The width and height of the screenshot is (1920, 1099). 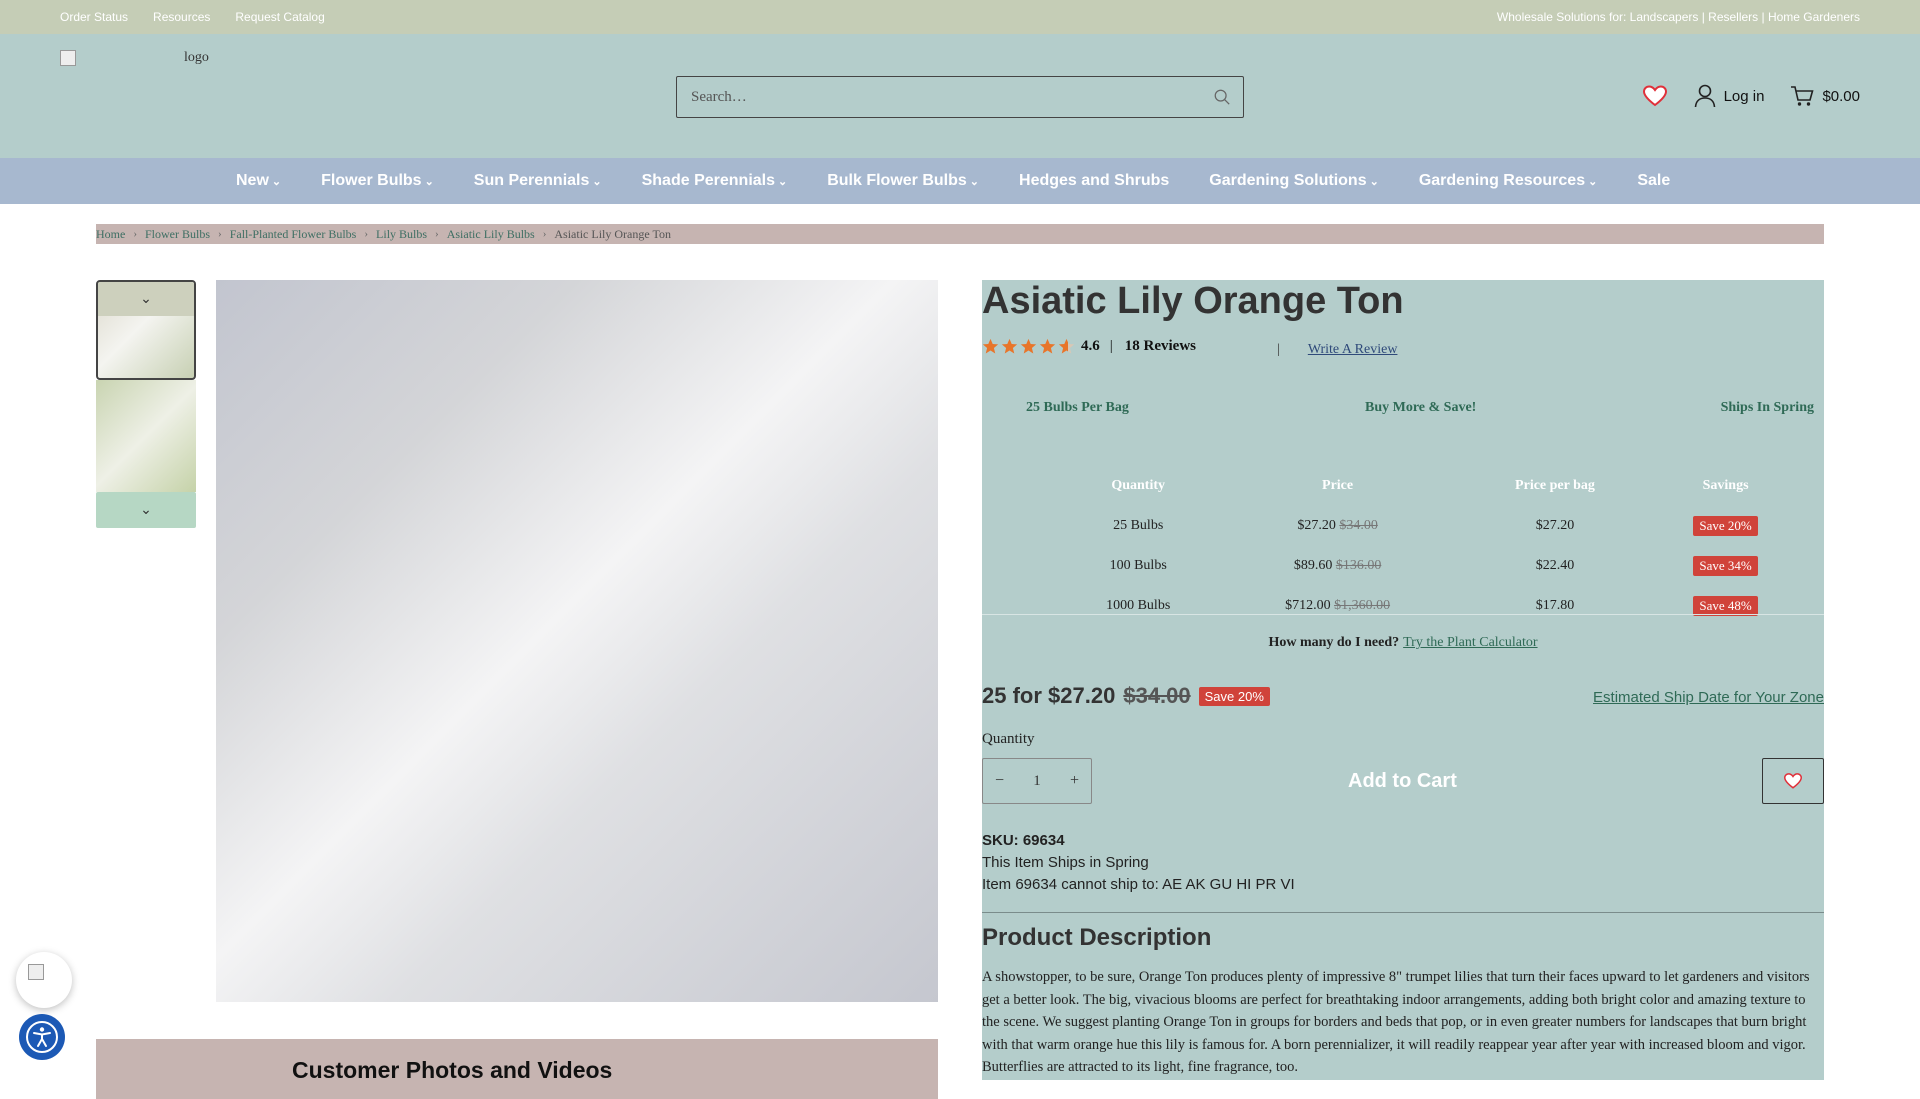 What do you see at coordinates (1708, 697) in the screenshot?
I see `ship-date-link: Estimated Ship Date for Your Zone` at bounding box center [1708, 697].